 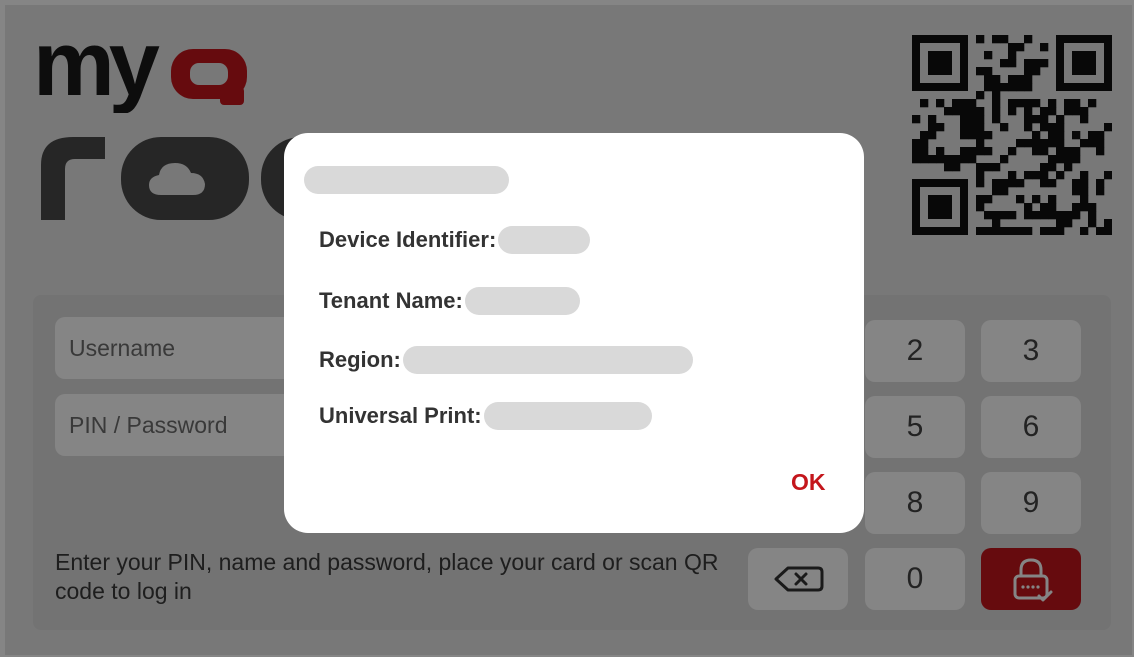 What do you see at coordinates (360, 359) in the screenshot?
I see `region-label: Region:` at bounding box center [360, 359].